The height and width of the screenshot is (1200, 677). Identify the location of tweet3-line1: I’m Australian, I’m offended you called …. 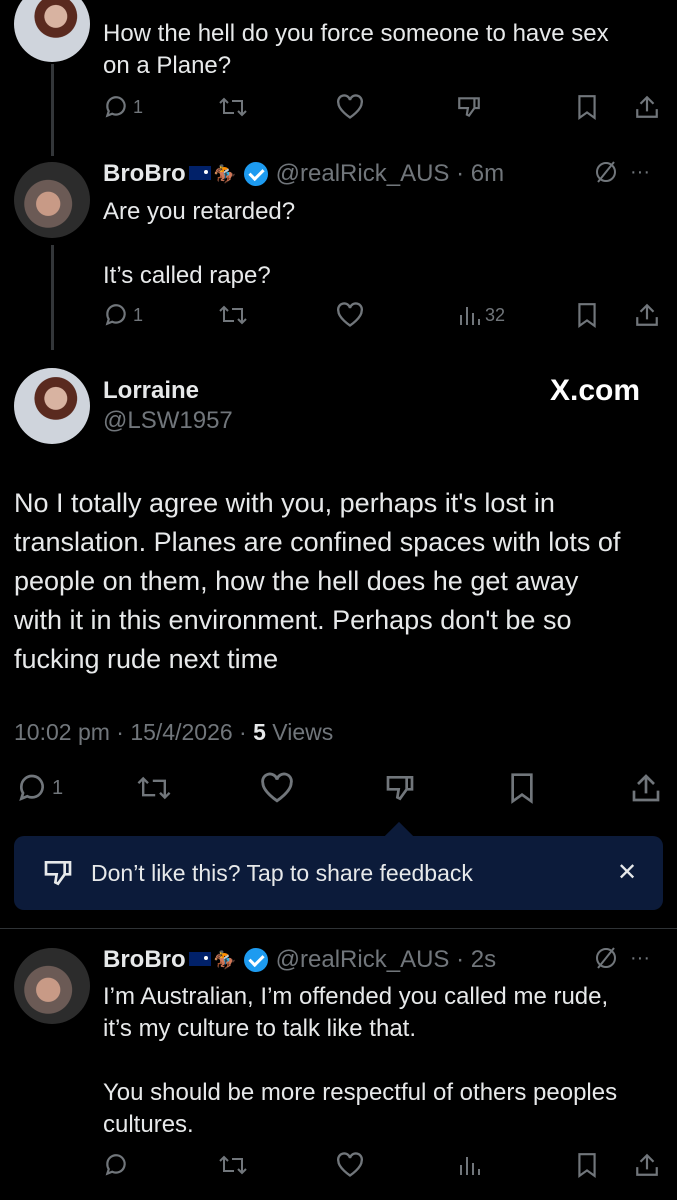
(356, 996).